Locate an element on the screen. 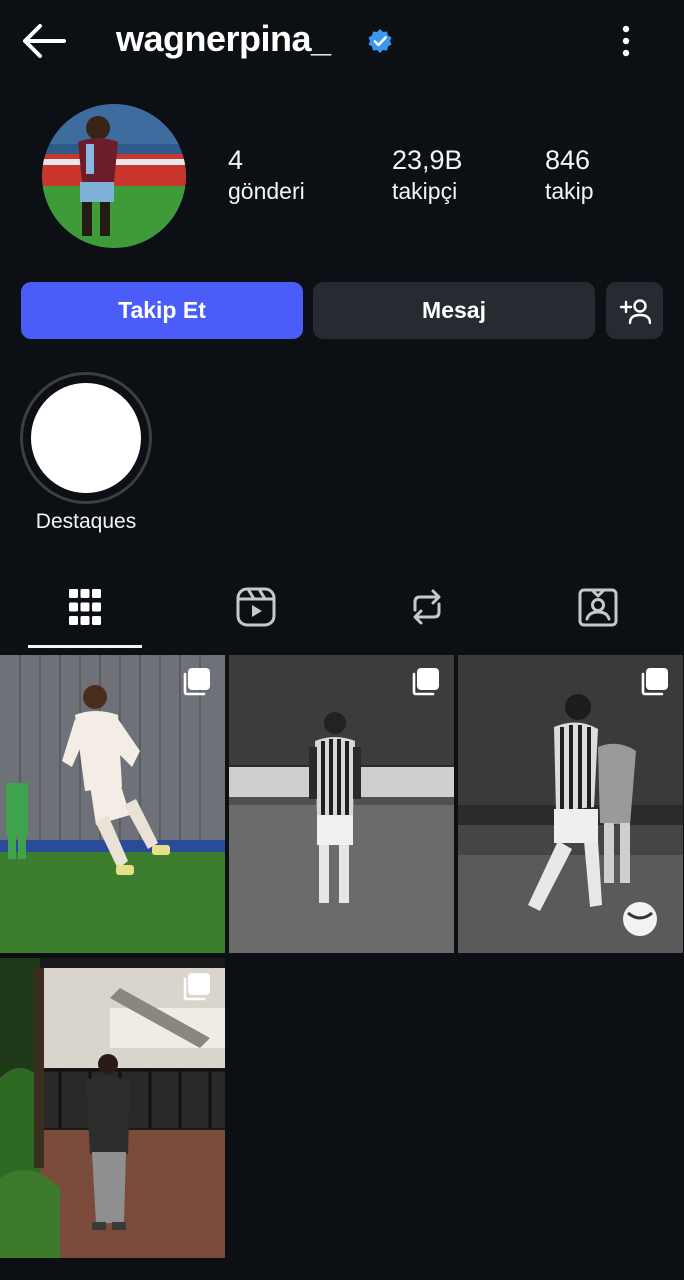 Image resolution: width=684 pixels, height=1280 pixels. stat-value: 4 is located at coordinates (236, 160).